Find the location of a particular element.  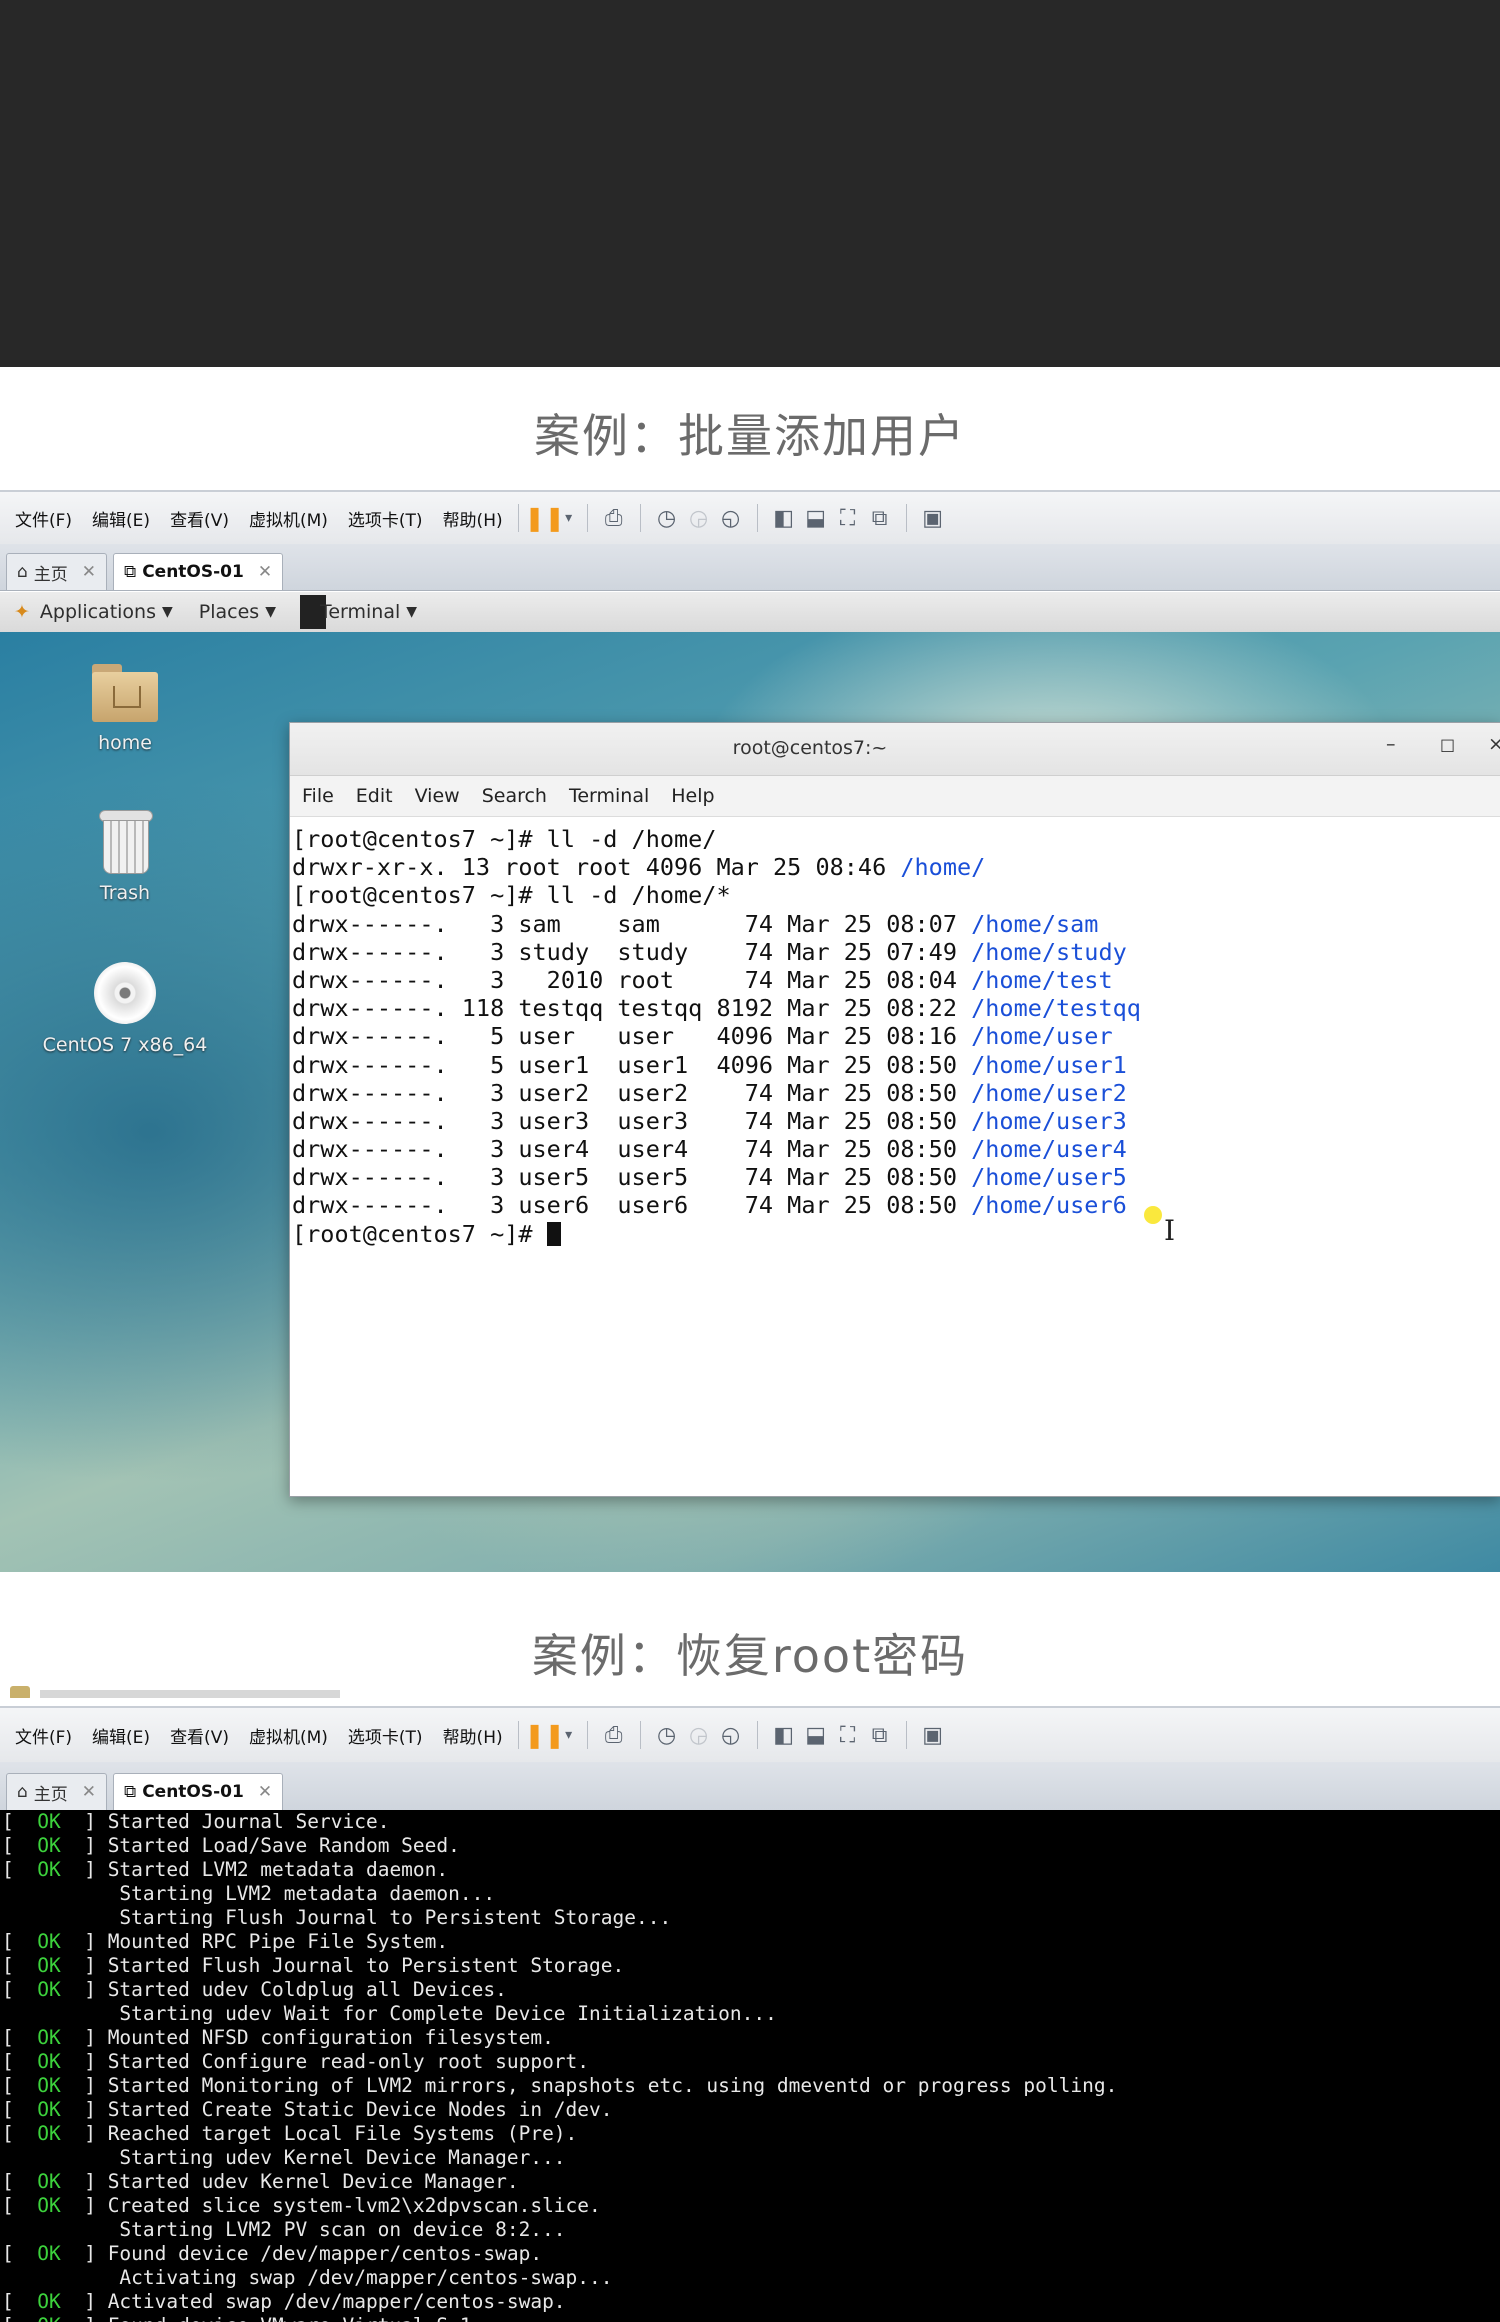

terminal-menubar: File Edit View Search Terminal Help is located at coordinates (895, 796).